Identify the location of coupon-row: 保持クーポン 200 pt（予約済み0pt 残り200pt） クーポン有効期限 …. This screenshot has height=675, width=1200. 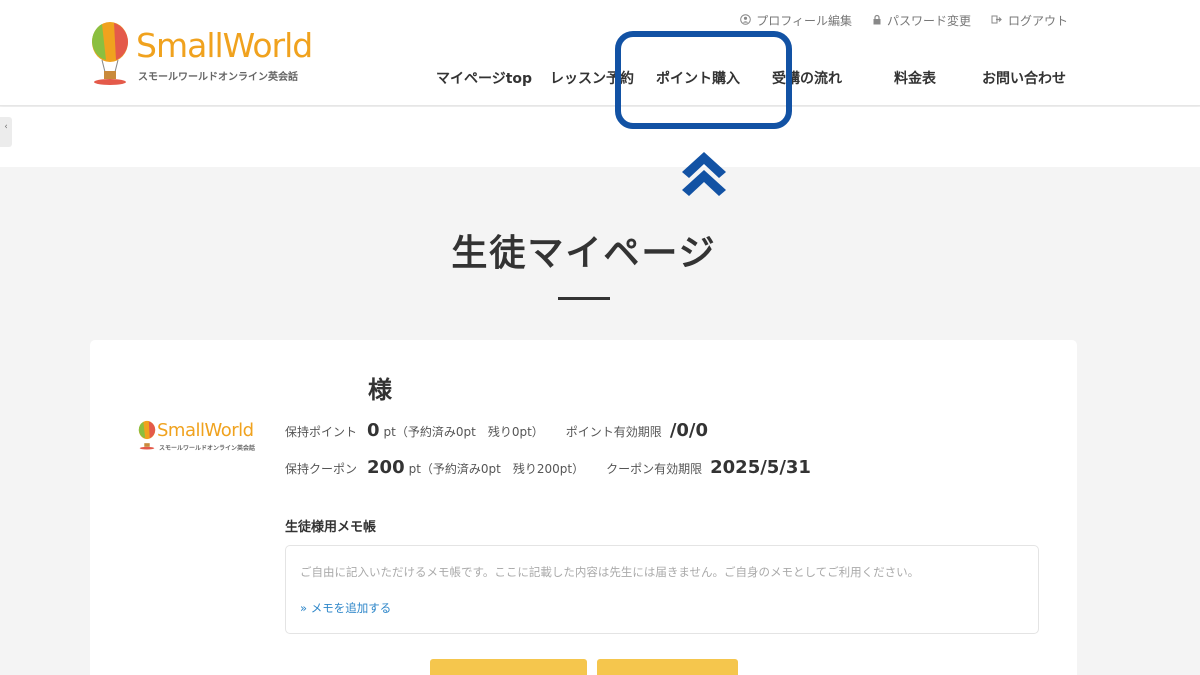
(548, 467).